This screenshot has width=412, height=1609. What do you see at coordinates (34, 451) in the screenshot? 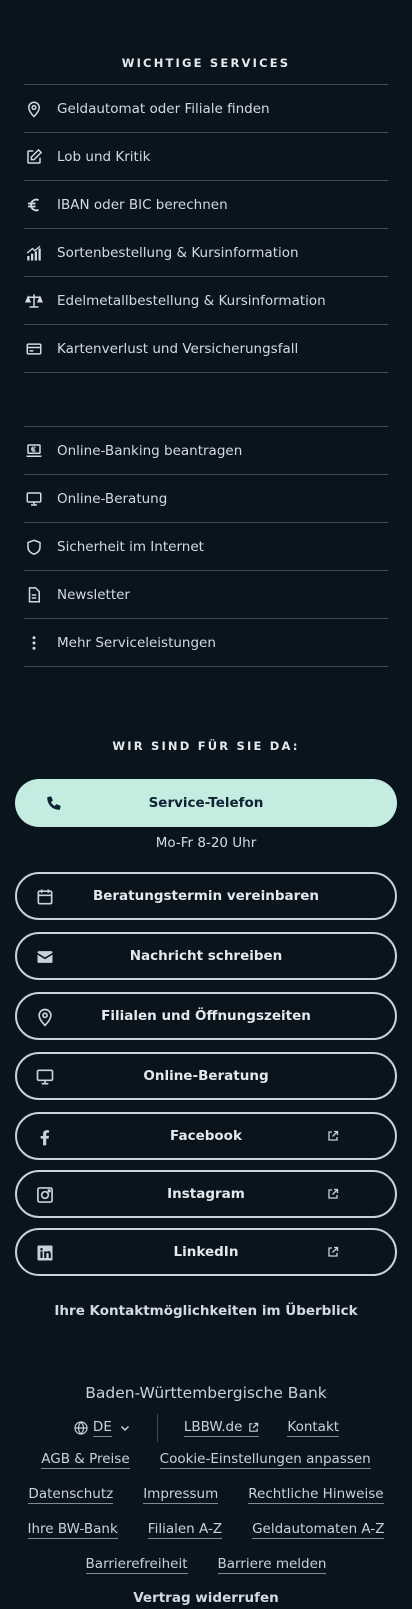
I see `laptop-euro-icon` at bounding box center [34, 451].